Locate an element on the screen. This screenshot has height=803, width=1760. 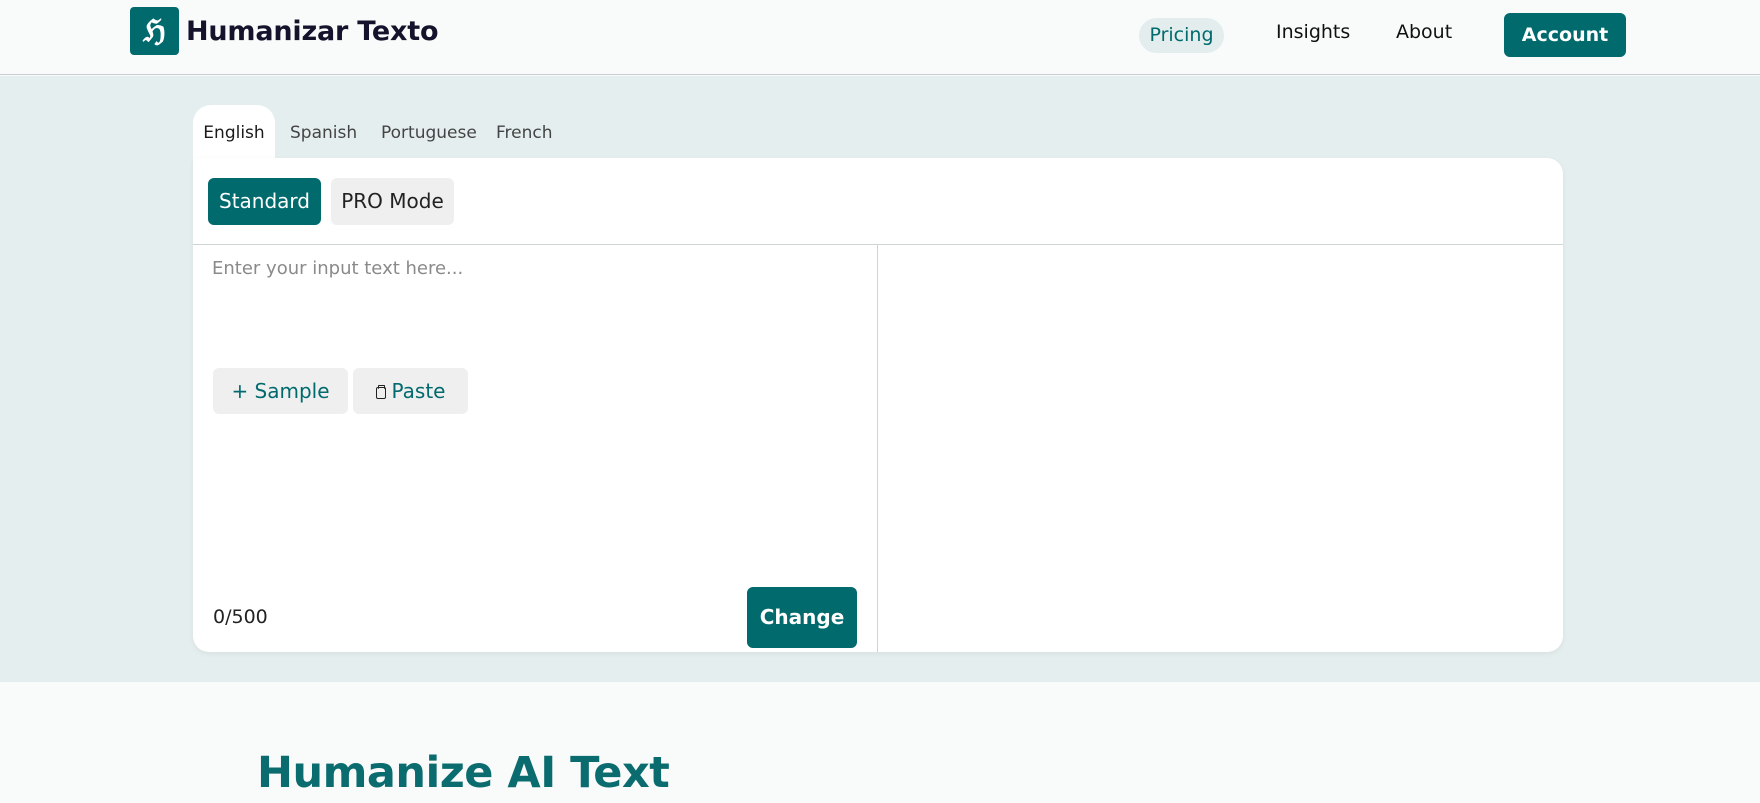
change-button: Change is located at coordinates (802, 617).